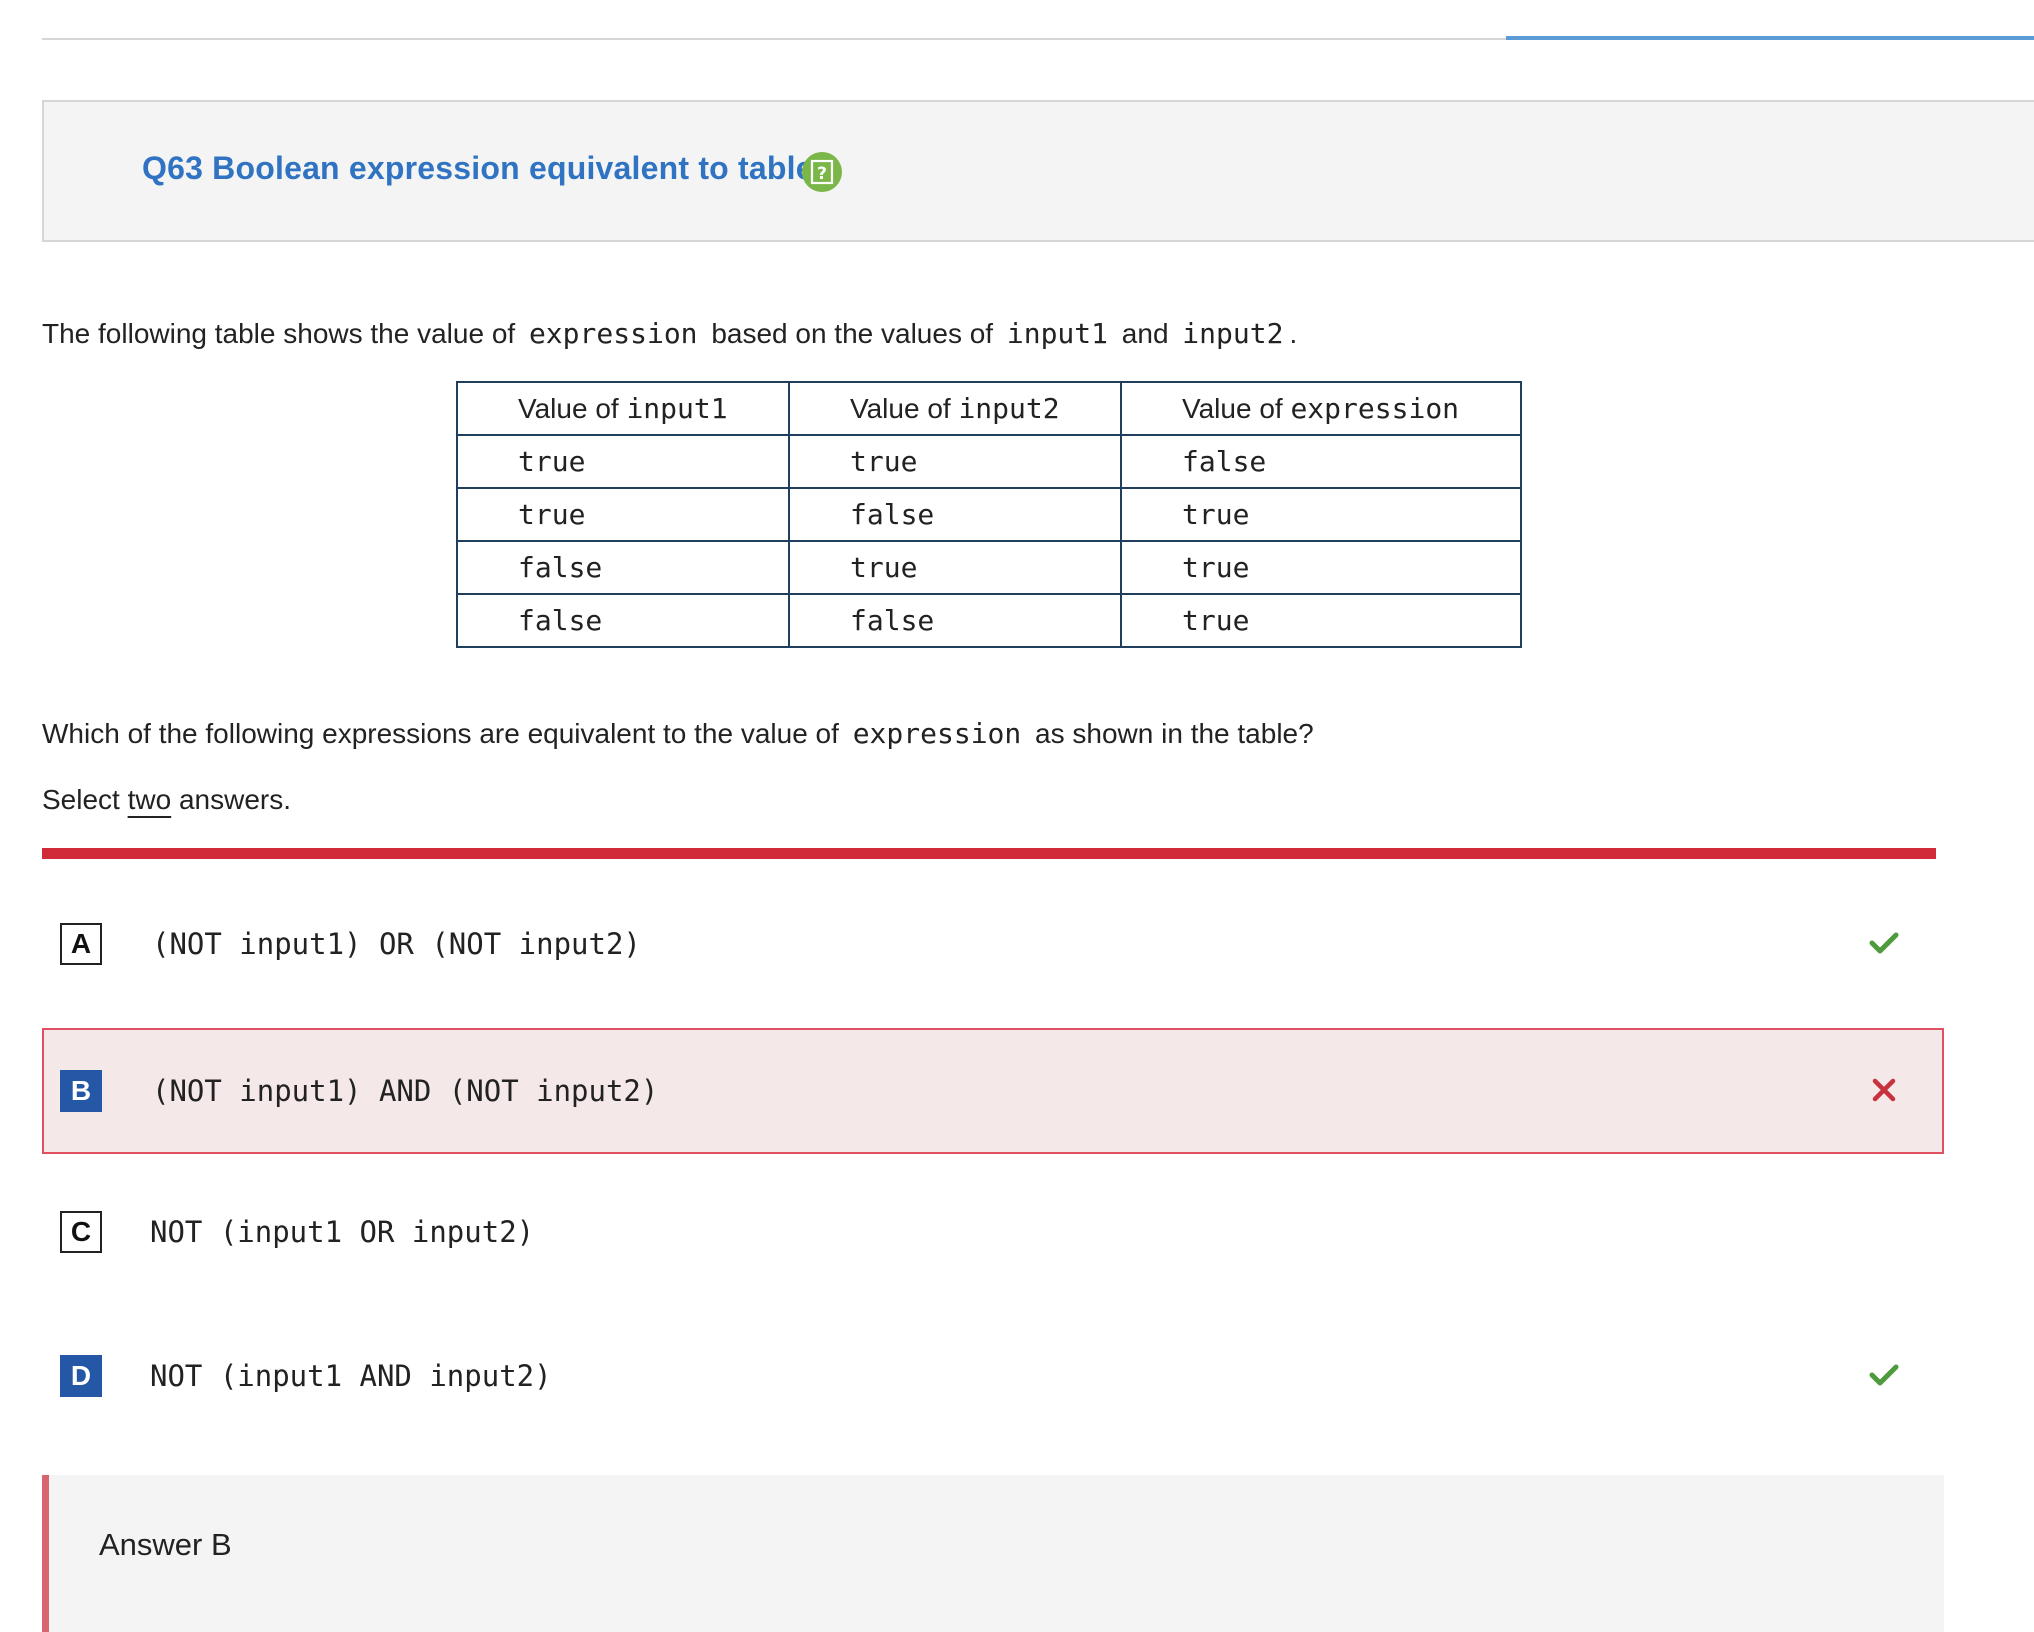 The image size is (2034, 1632). I want to click on answer-option-b: B (NOT input1) AND (NOT input2), so click(993, 1091).